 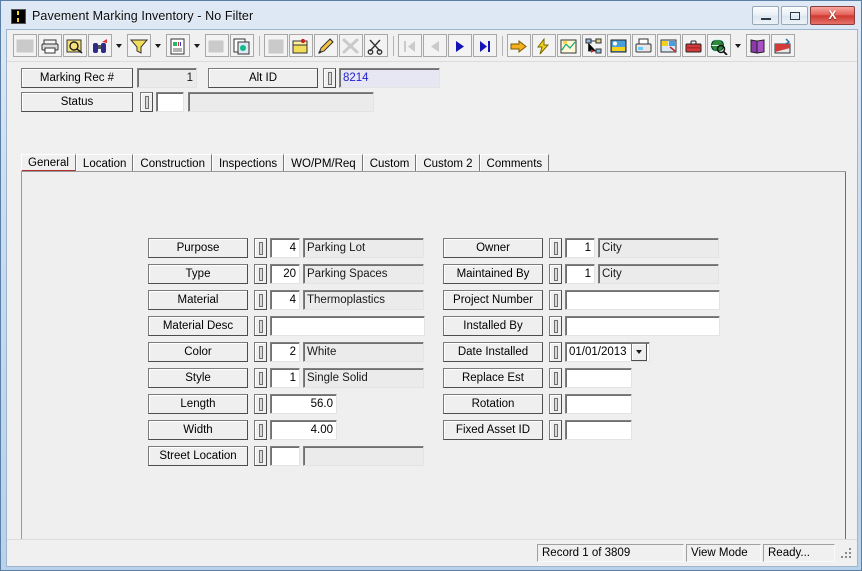 I want to click on street-location-lookup-button, so click(x=260, y=456).